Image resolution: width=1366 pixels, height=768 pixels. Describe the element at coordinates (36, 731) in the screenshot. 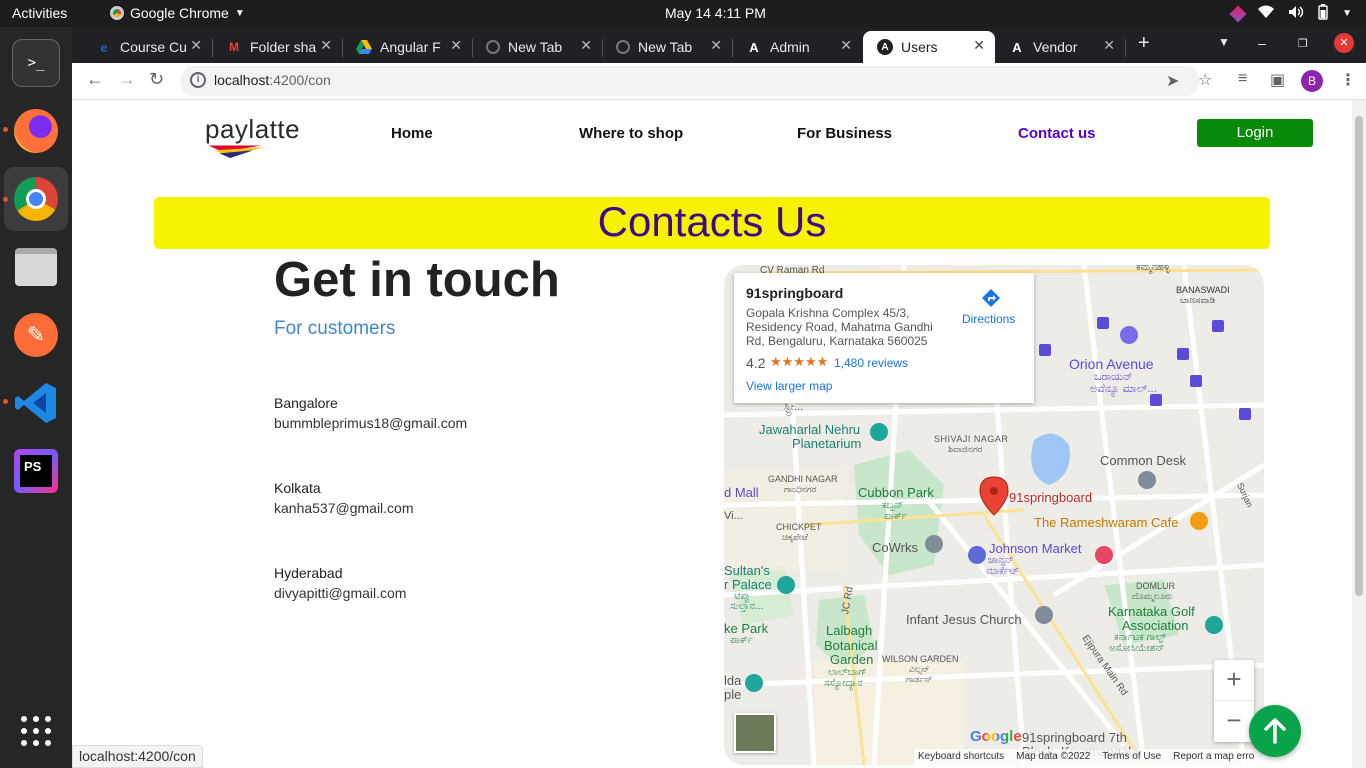

I see `show-applications-icon` at that location.